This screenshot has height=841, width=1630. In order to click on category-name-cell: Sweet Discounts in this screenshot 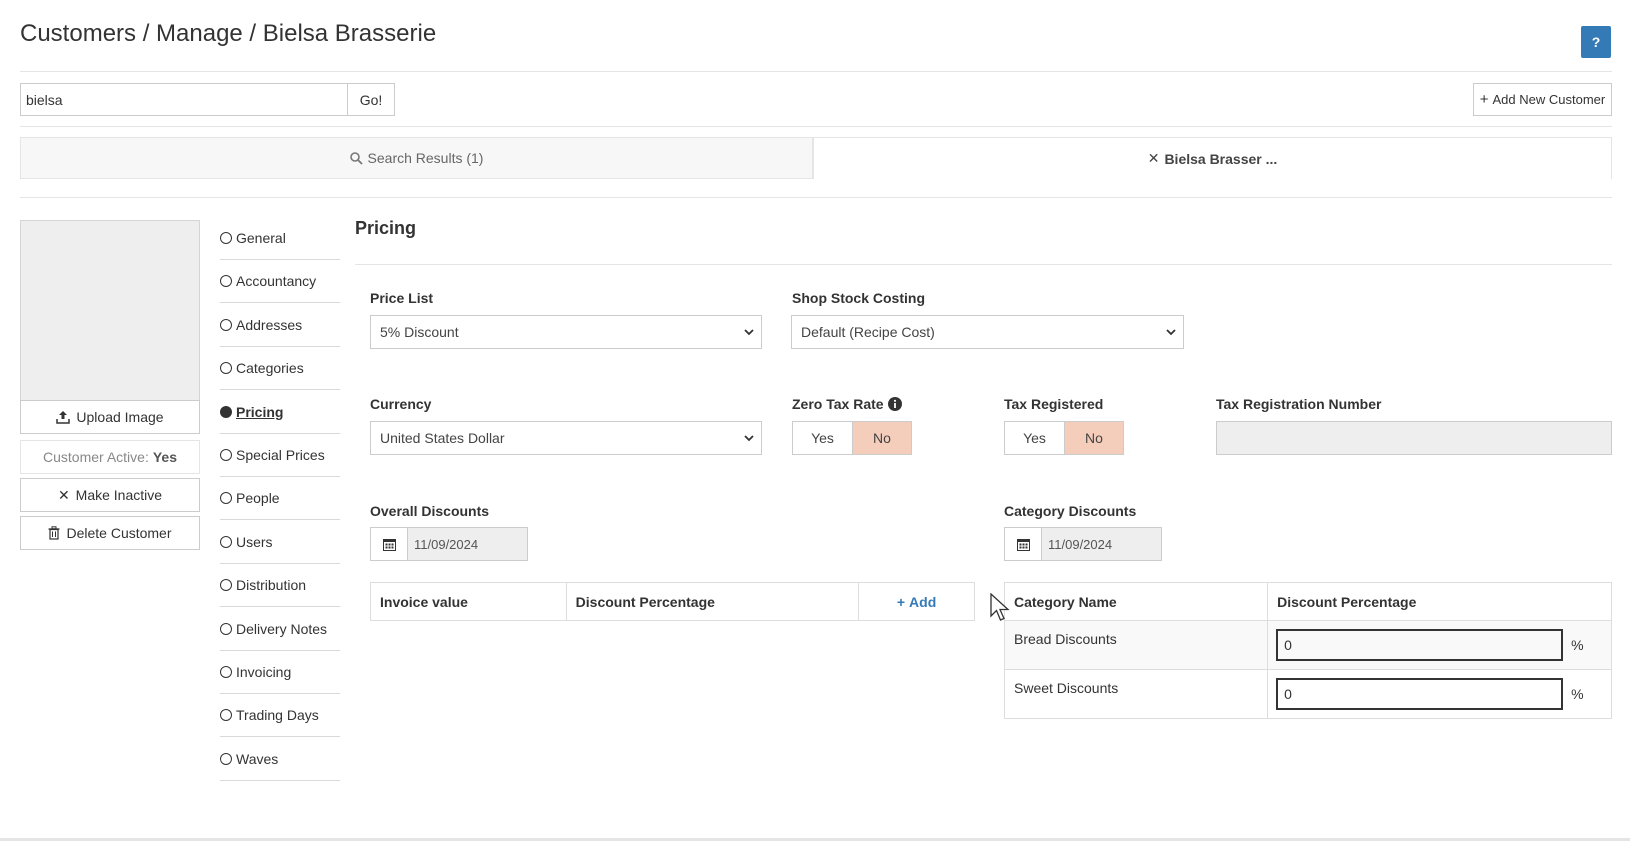, I will do `click(1136, 694)`.